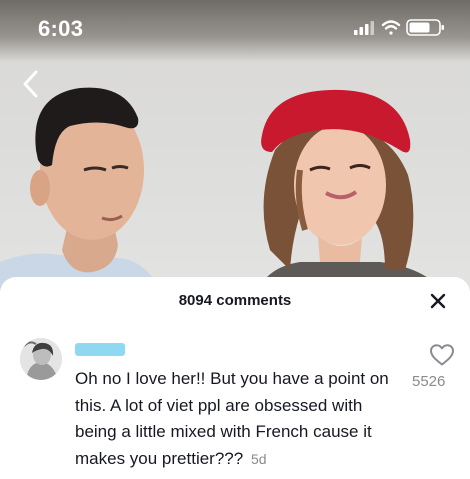 The height and width of the screenshot is (479, 470). I want to click on like-button, so click(442, 355).